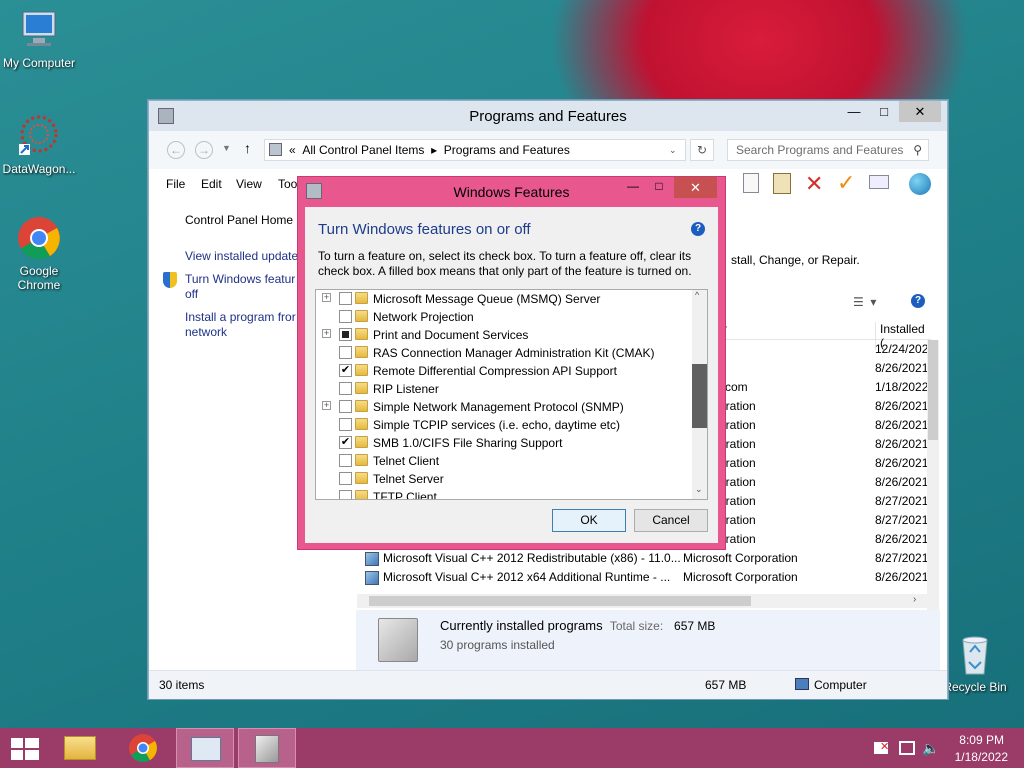 The image size is (1024, 768). Describe the element at coordinates (978, 757) in the screenshot. I see `clock-date: 1/18/2022` at that location.